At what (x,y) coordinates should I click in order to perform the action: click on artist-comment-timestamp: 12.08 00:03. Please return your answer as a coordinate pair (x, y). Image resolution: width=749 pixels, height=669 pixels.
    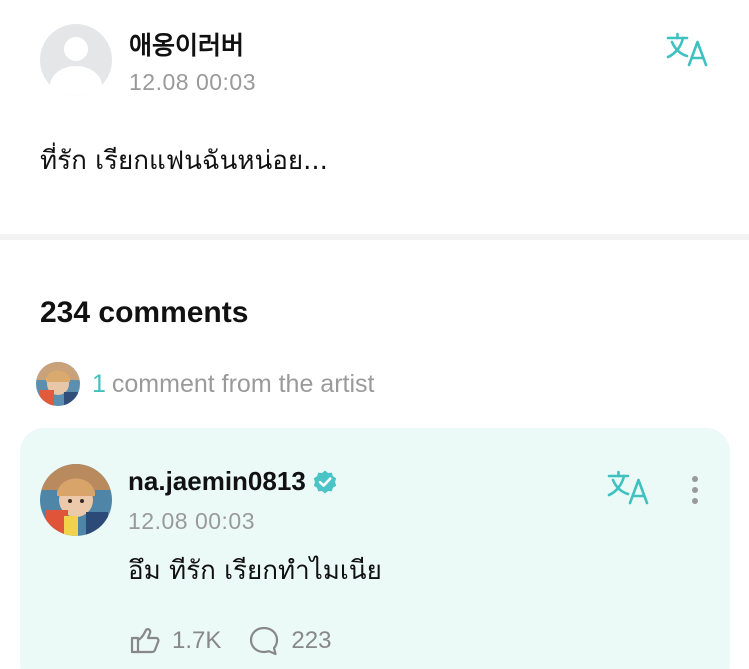
    Looking at the image, I should click on (192, 521).